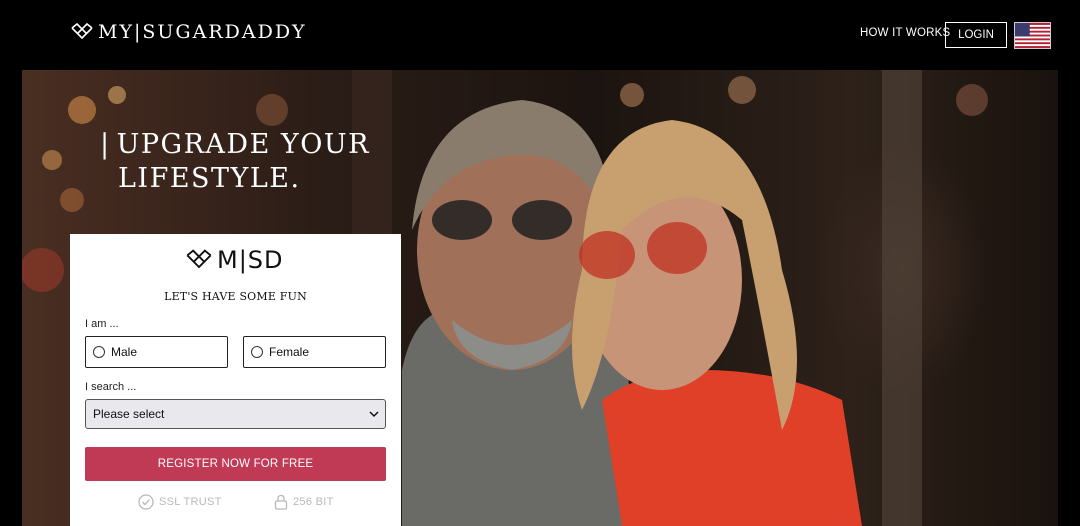  What do you see at coordinates (289, 352) in the screenshot?
I see `gender-female-label: Female` at bounding box center [289, 352].